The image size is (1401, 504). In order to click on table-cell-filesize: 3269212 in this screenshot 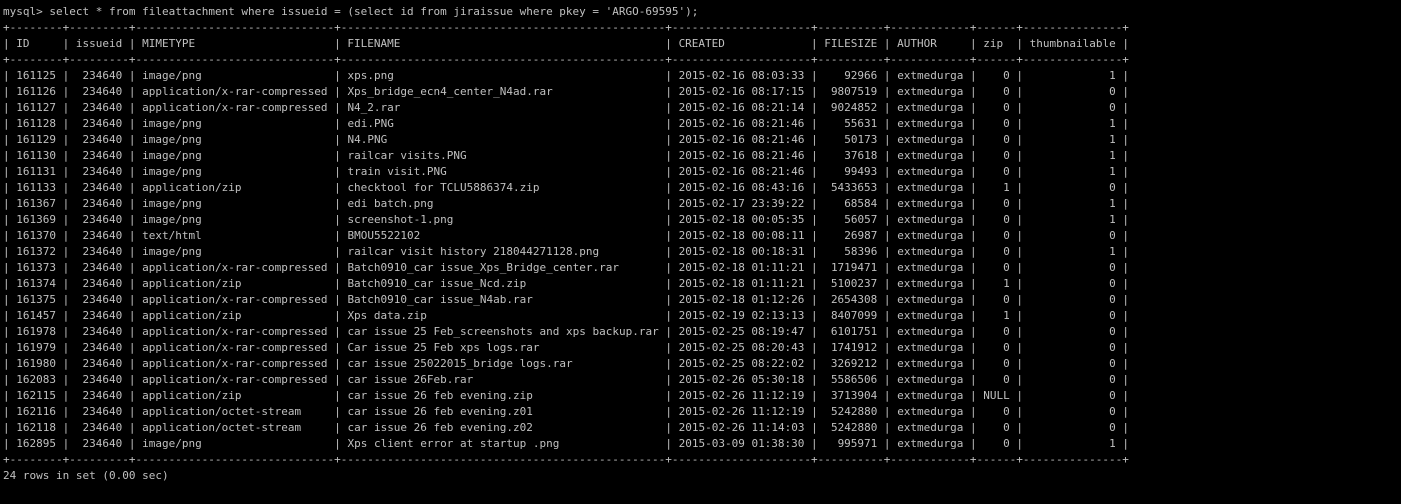, I will do `click(854, 363)`.